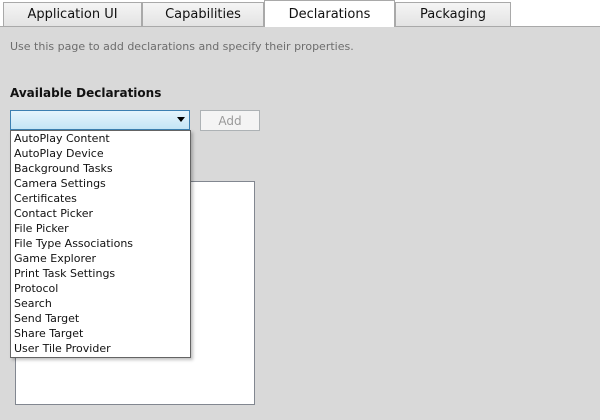 This screenshot has width=600, height=420. I want to click on dropdown-option-certificates: Certificates, so click(100, 198).